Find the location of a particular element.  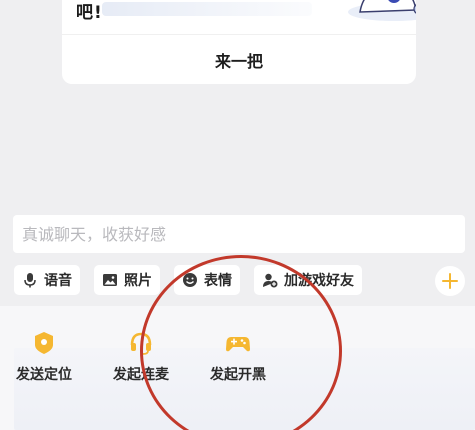

voice-button: 语音 is located at coordinates (47, 280).